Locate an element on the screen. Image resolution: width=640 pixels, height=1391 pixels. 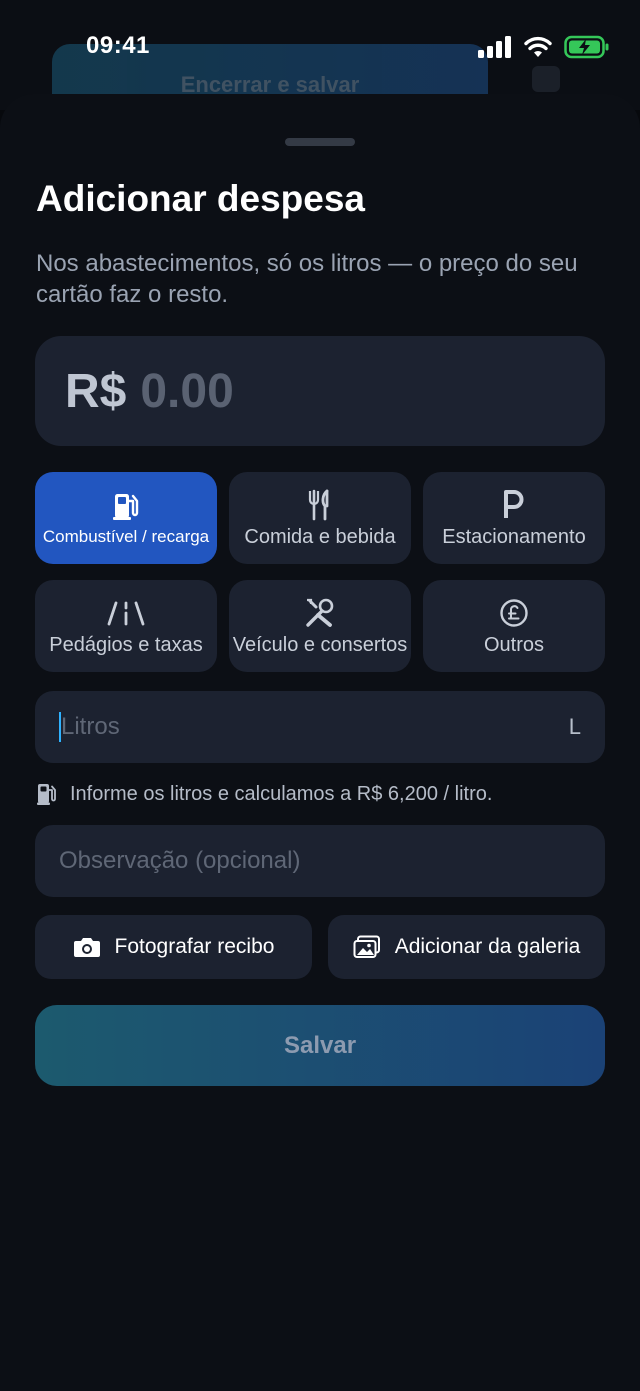
battery-charging-icon is located at coordinates (586, 47).